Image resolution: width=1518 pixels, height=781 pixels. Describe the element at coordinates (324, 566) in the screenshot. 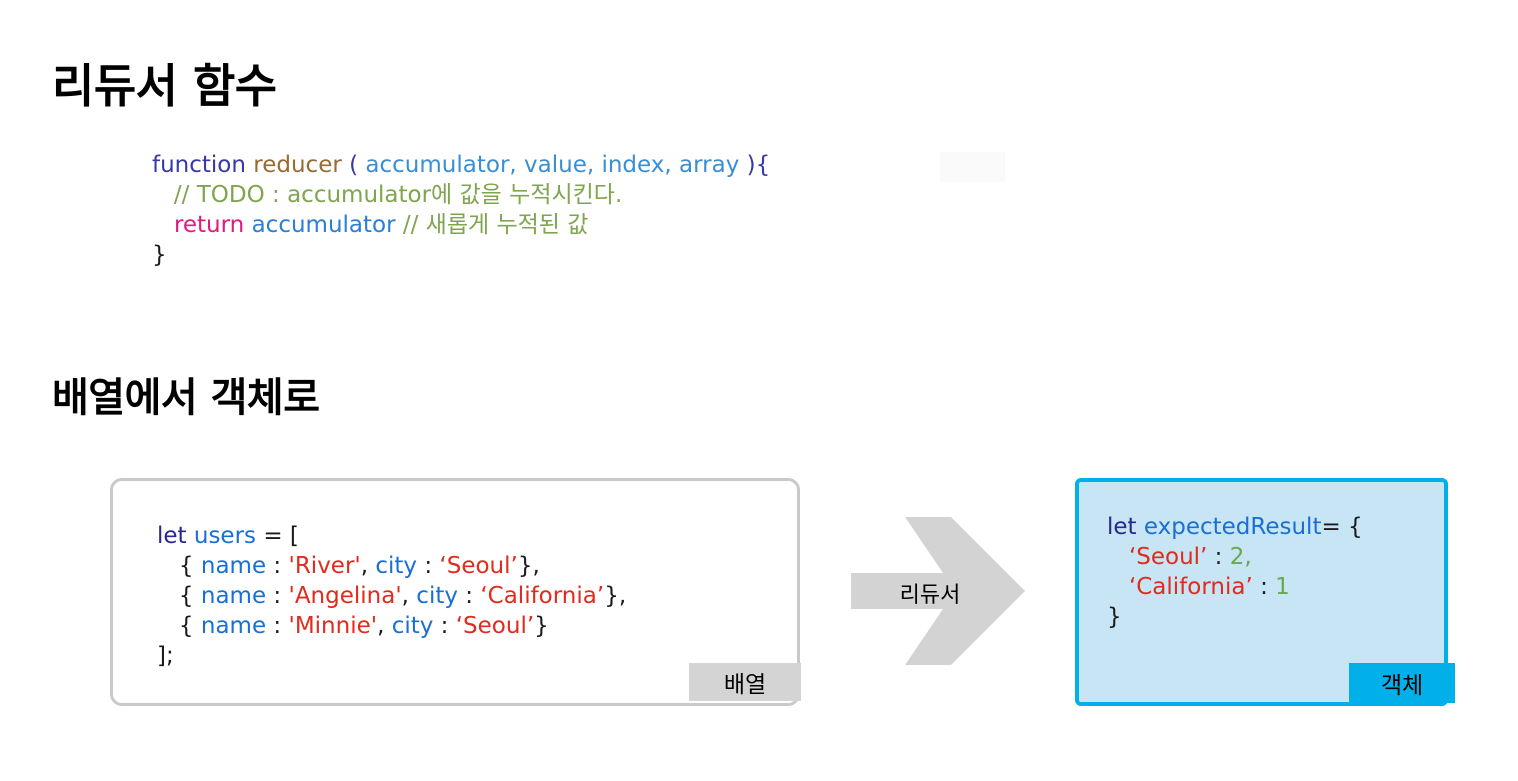

I see `code-token: 'River'` at that location.